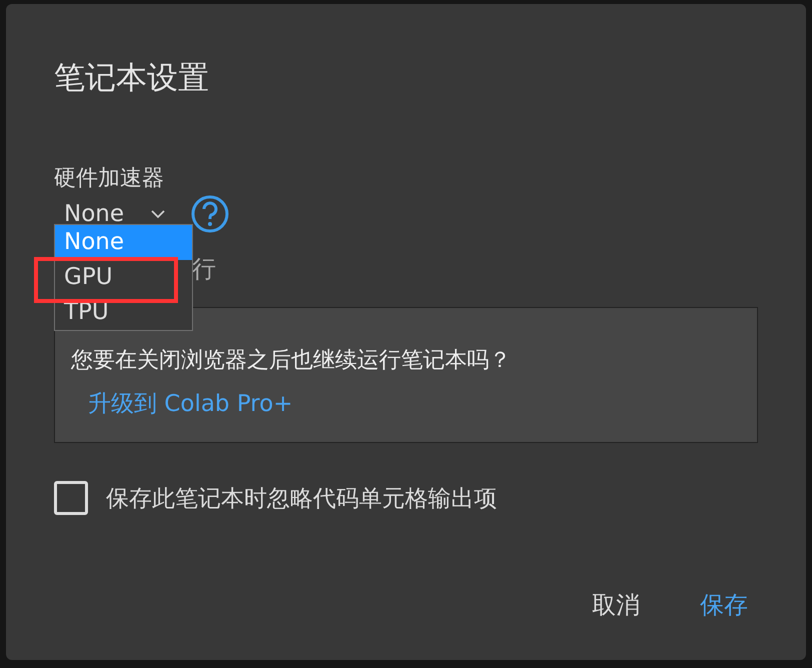  I want to click on help-icon, so click(210, 214).